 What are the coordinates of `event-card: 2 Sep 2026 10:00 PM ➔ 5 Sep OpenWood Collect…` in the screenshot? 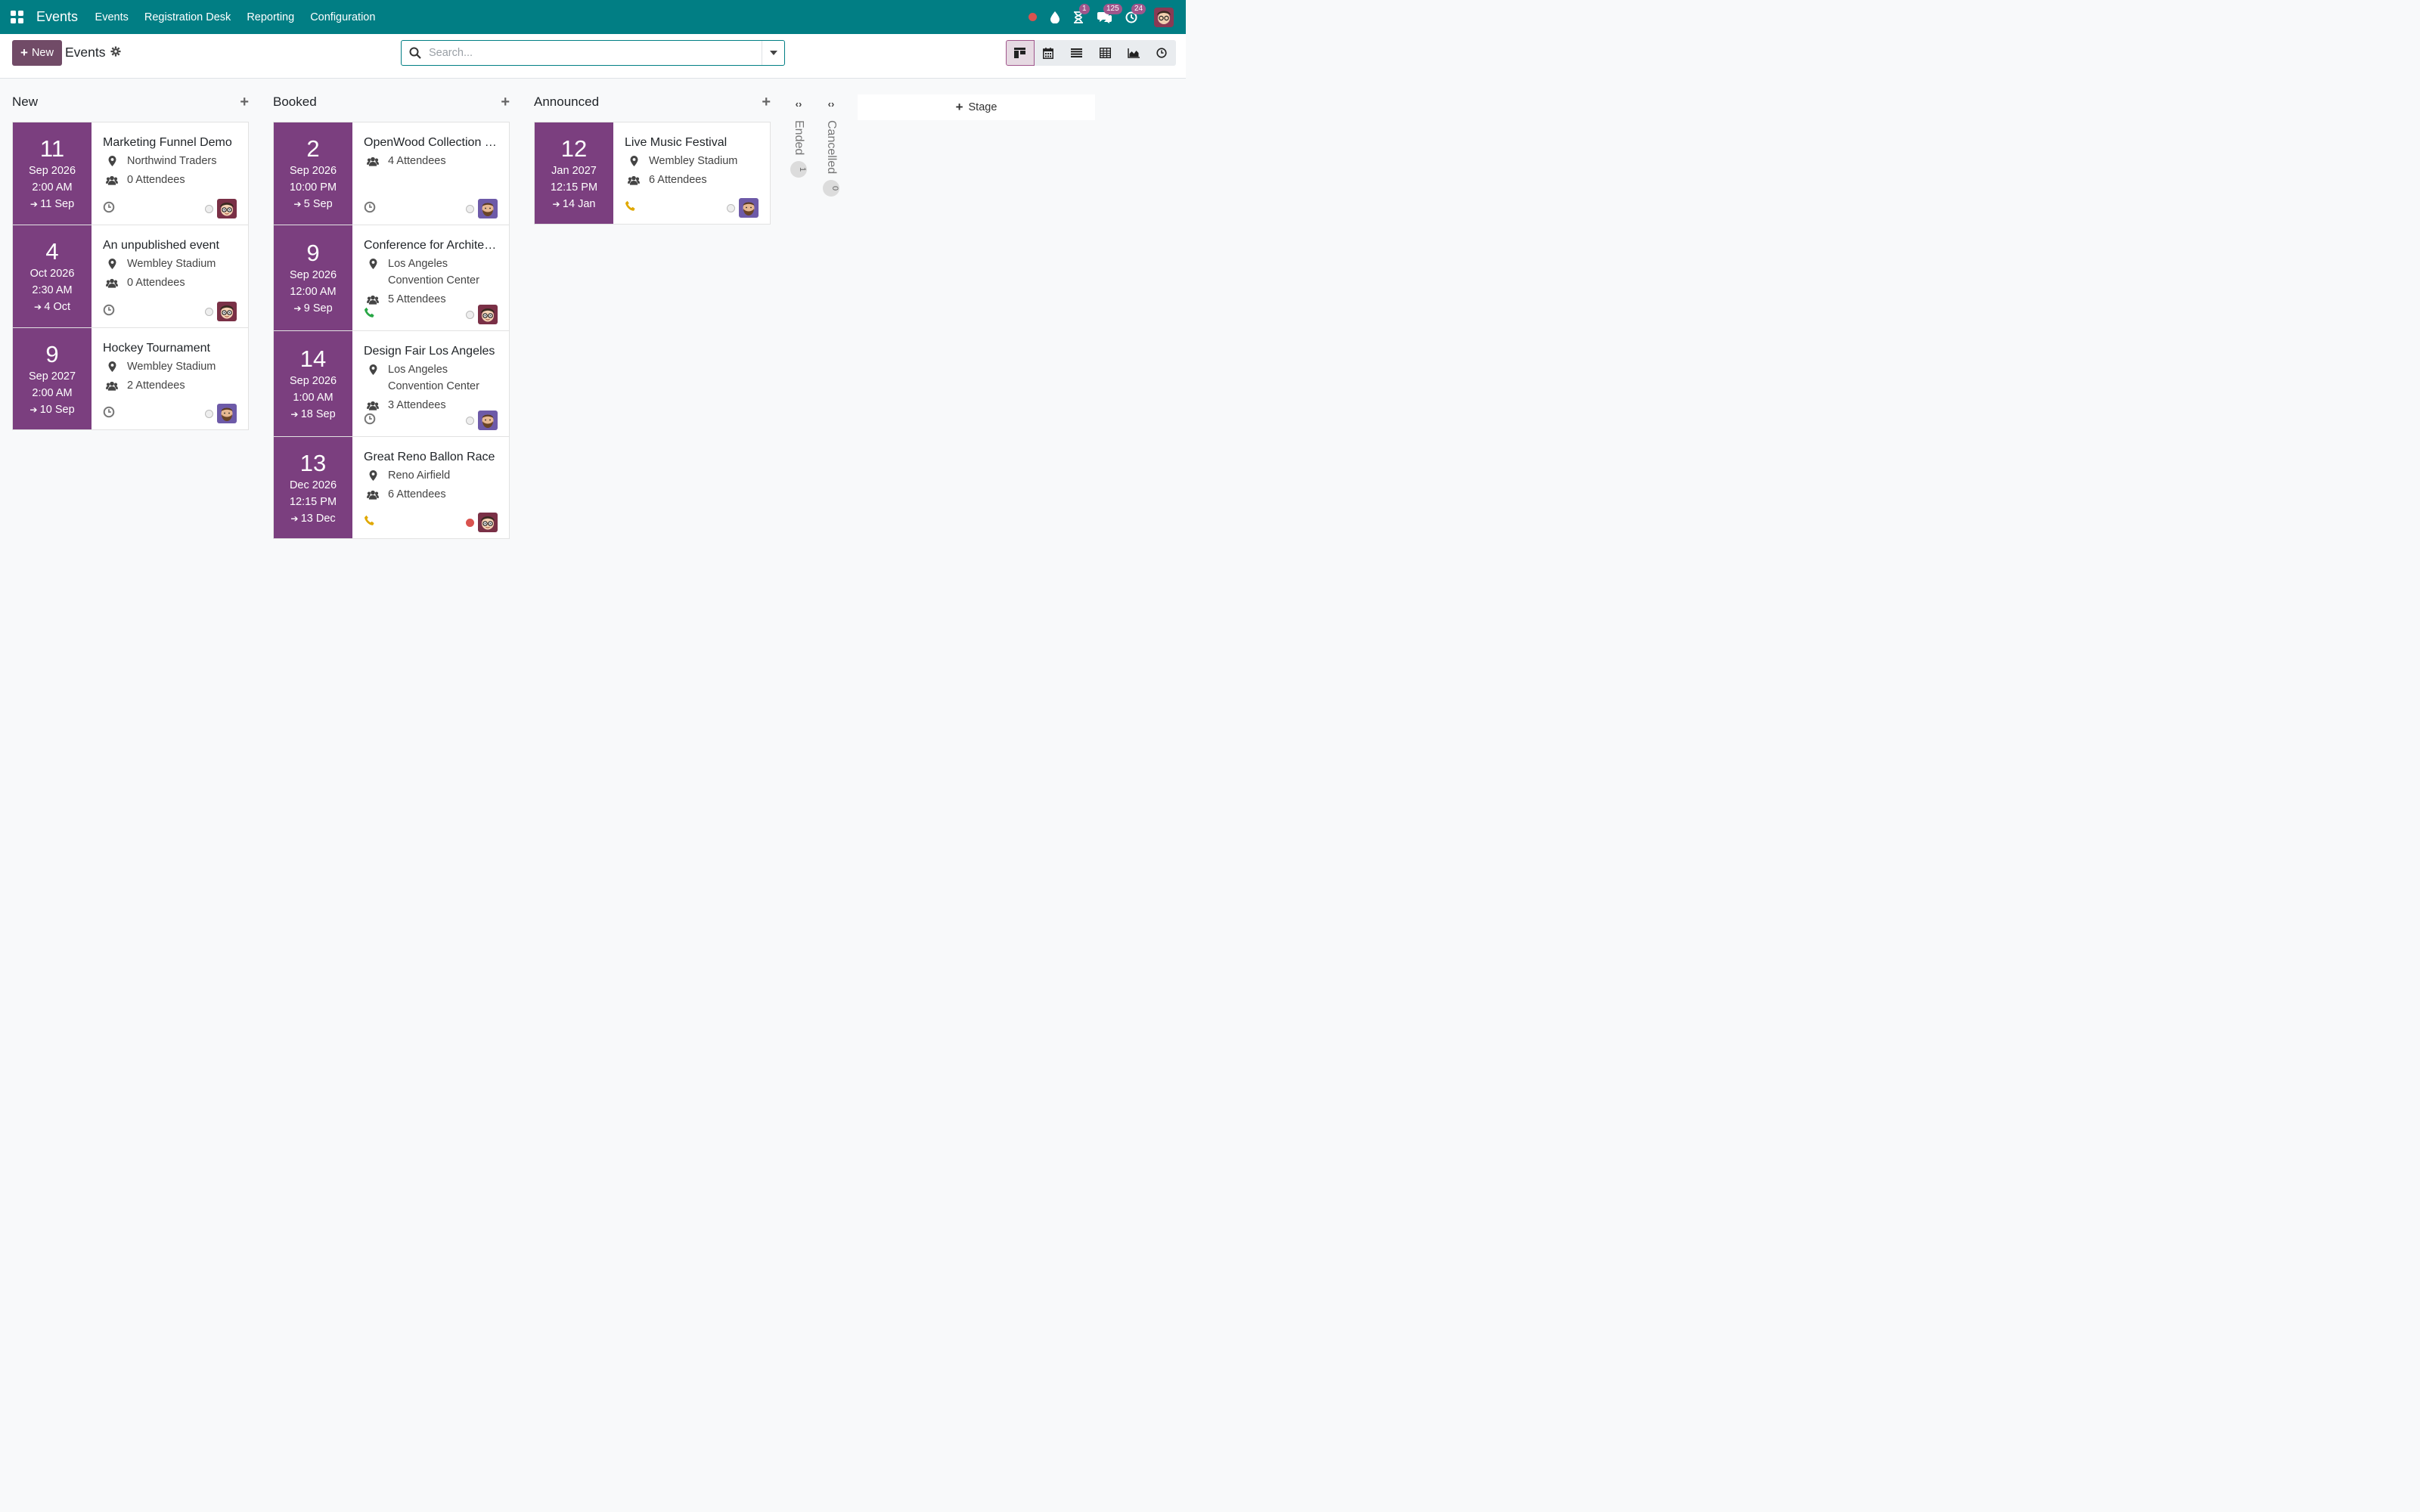 It's located at (391, 173).